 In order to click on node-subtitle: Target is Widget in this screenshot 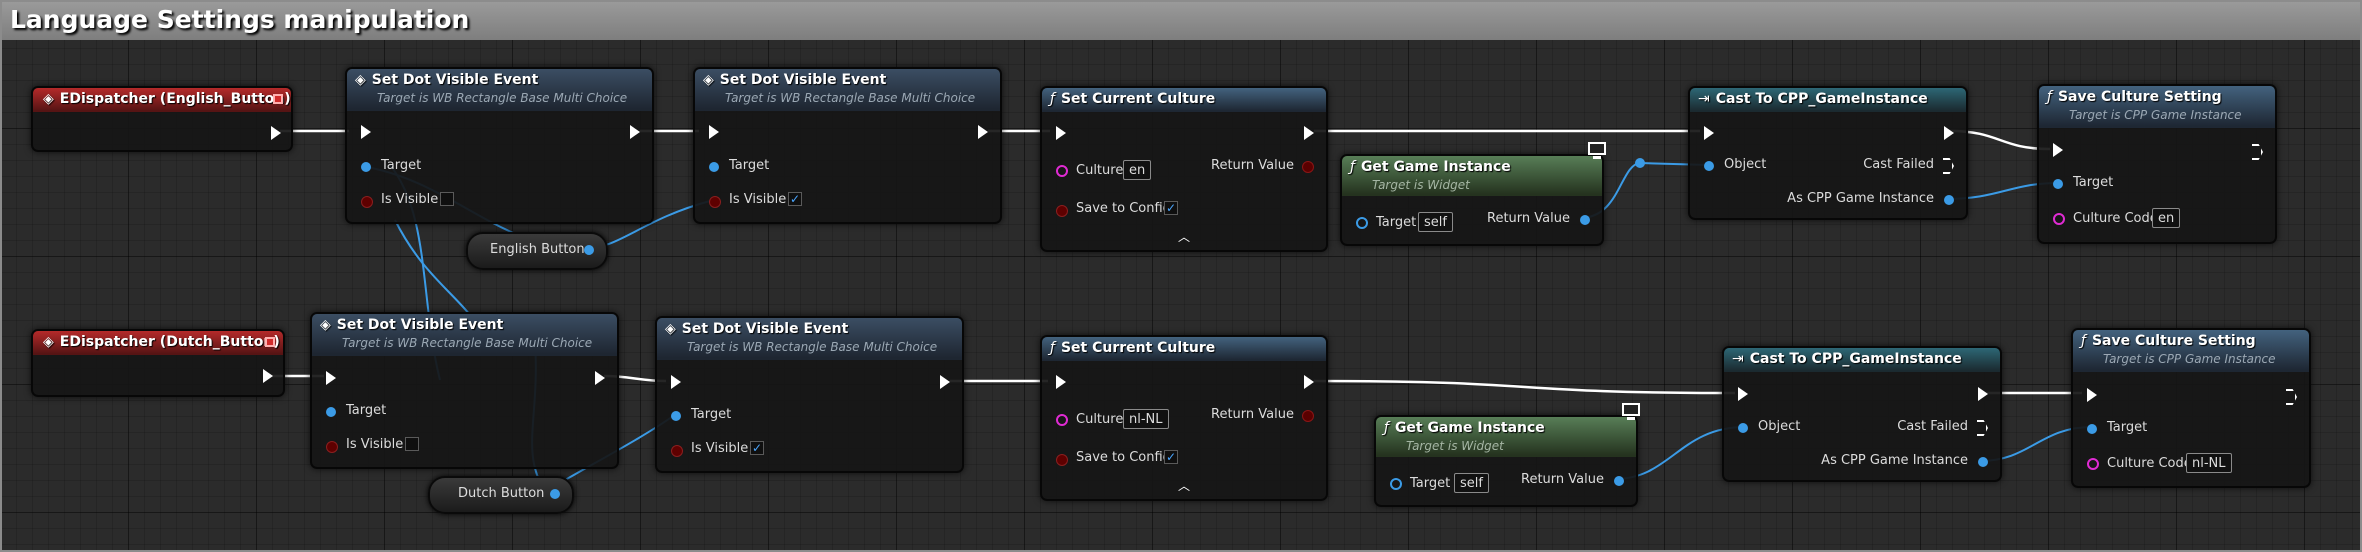, I will do `click(1455, 446)`.